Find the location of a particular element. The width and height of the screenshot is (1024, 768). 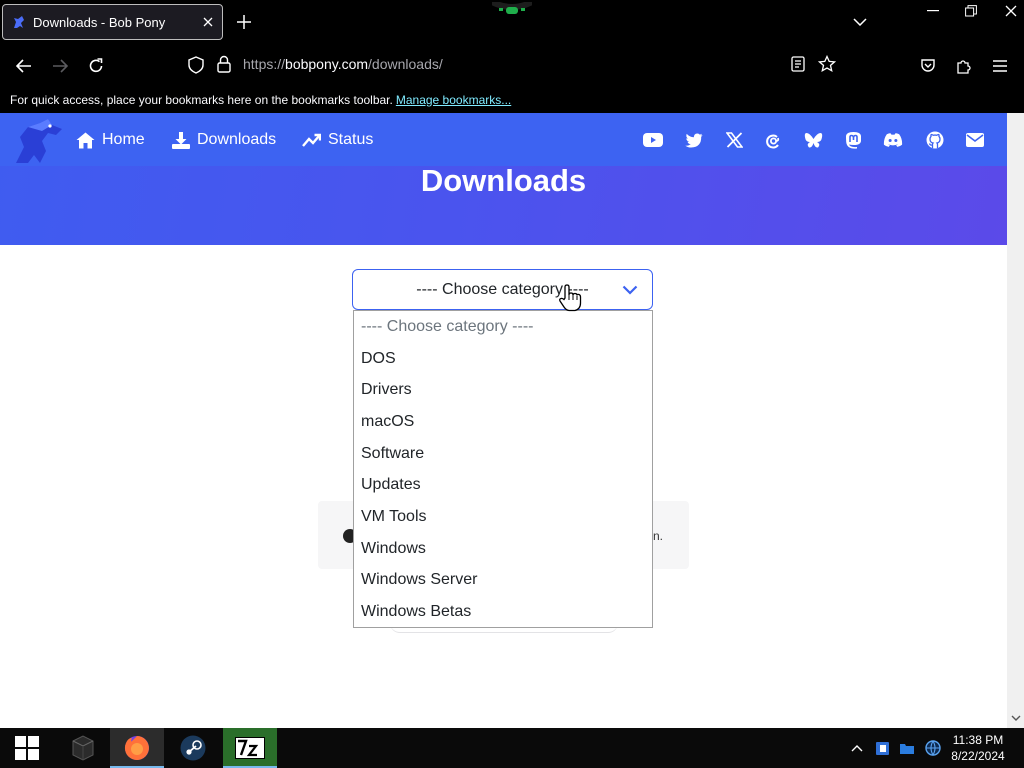

close-window-icon is located at coordinates (1010, 11).